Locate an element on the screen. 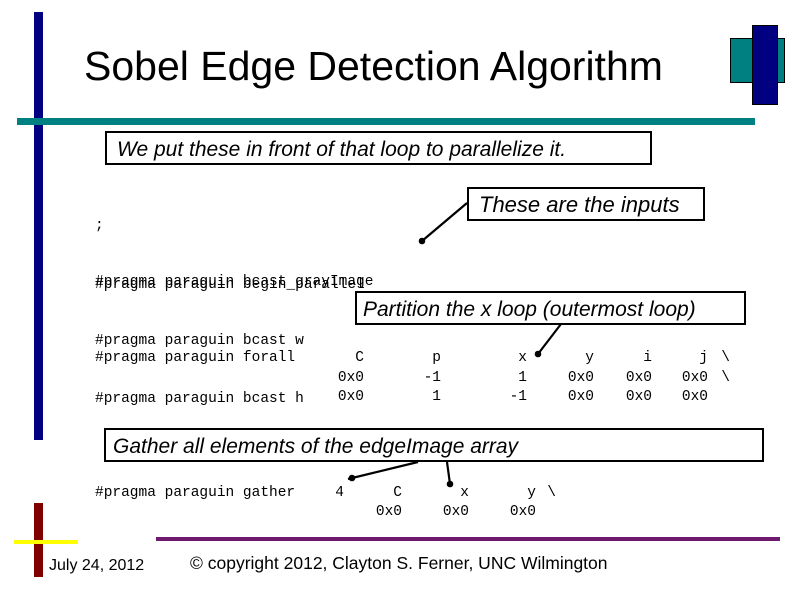  footer-divider is located at coordinates (468, 539).